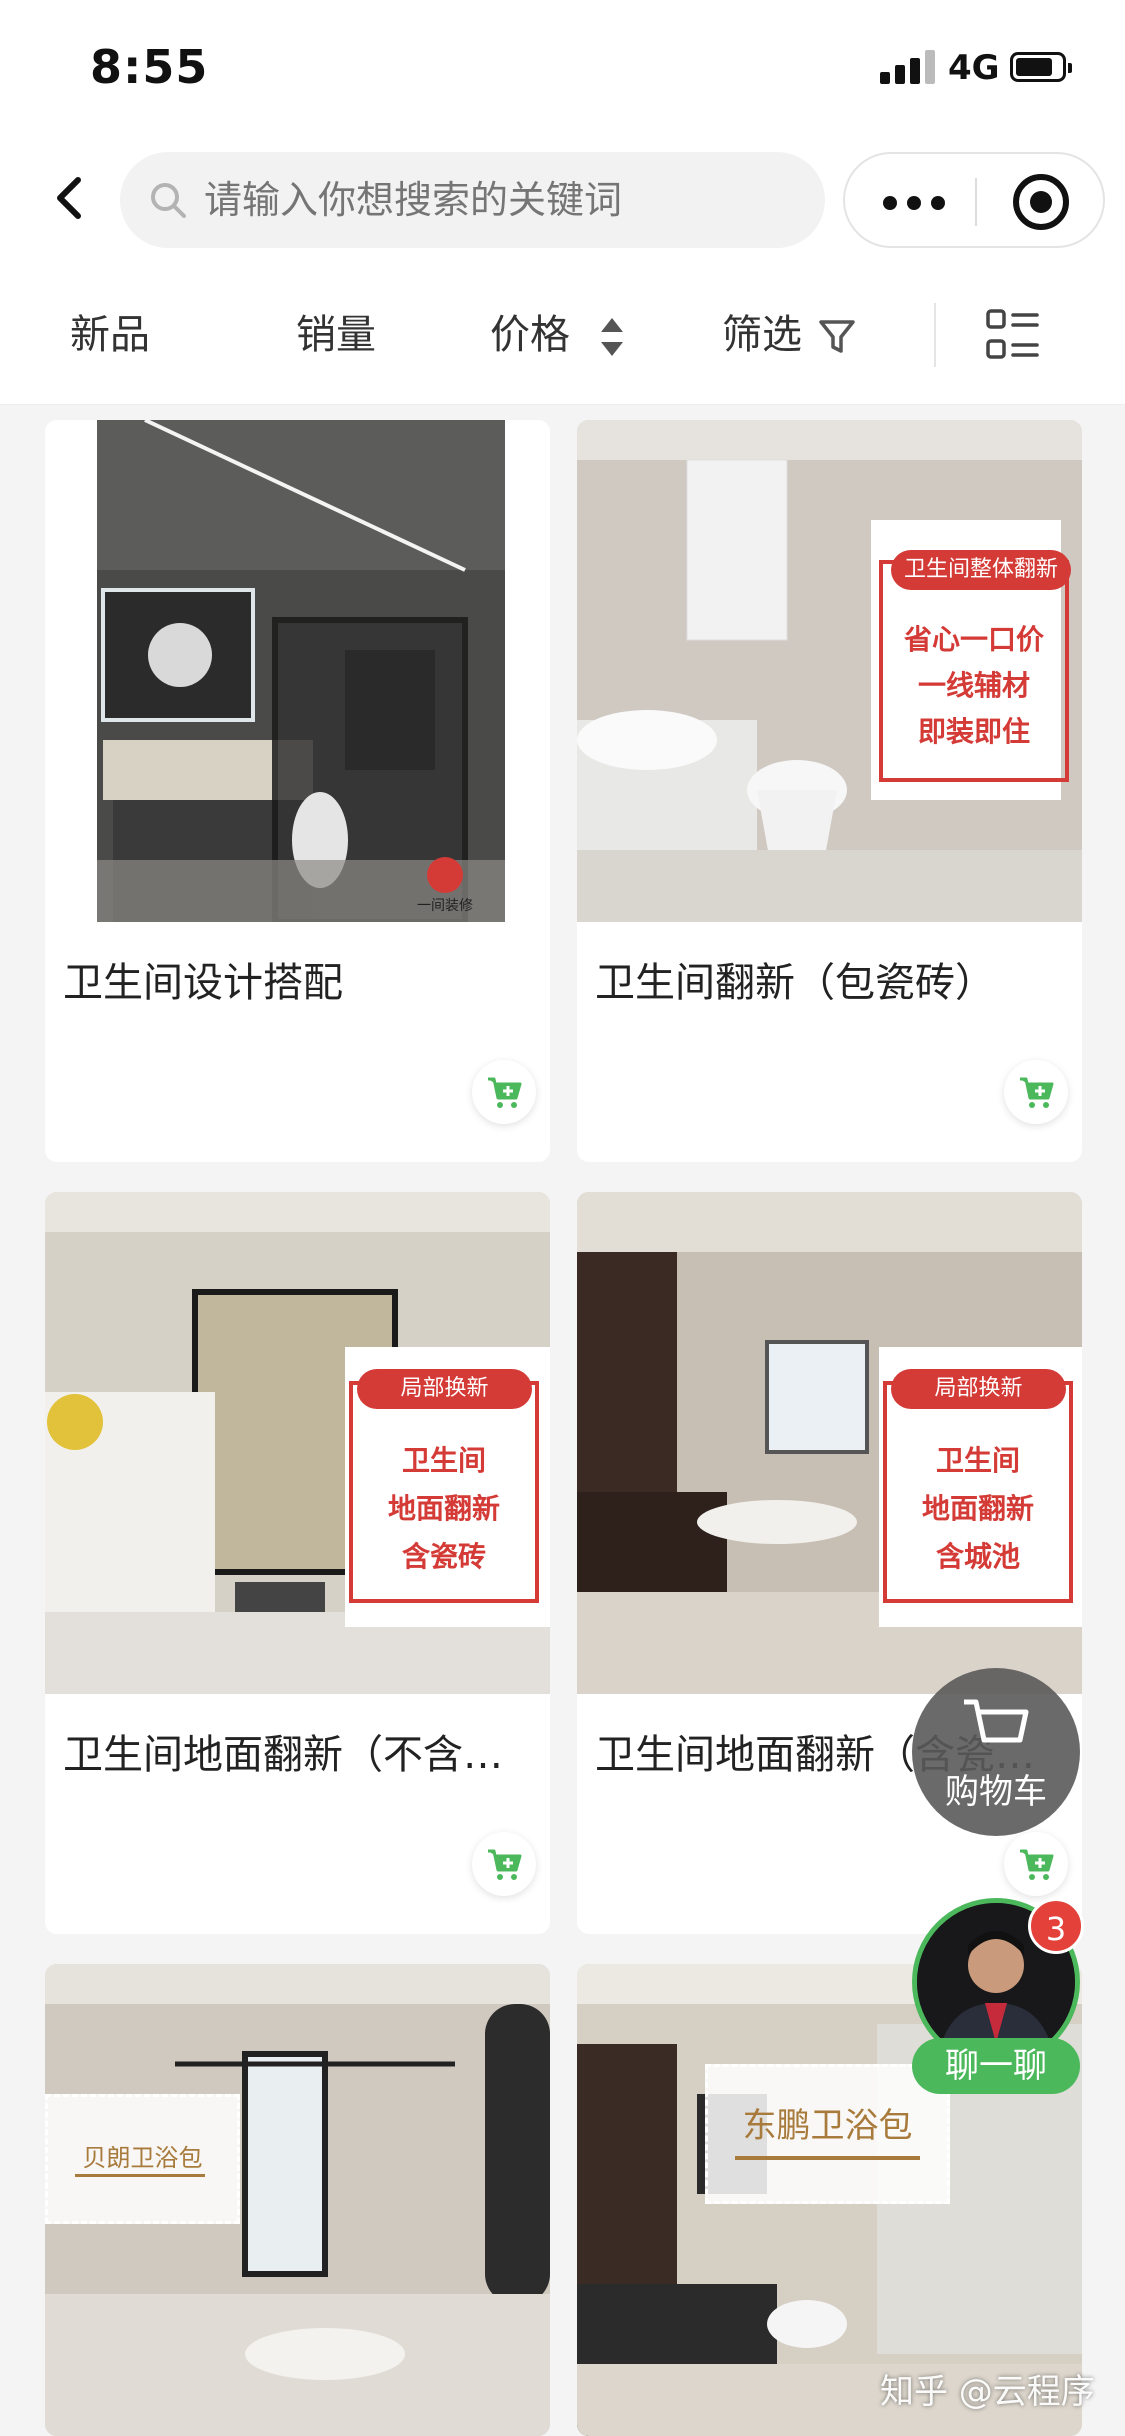 The width and height of the screenshot is (1125, 2436). I want to click on product-title: 卫生间翻新（包瓷砖）, so click(795, 983).